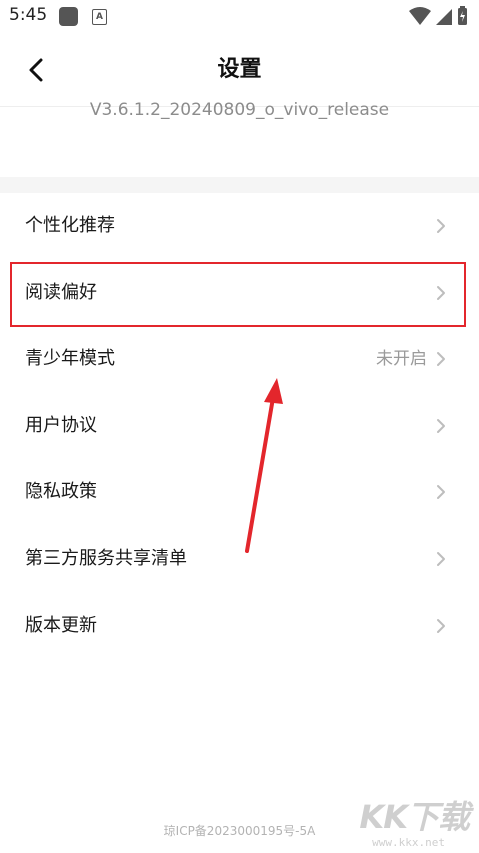  Describe the element at coordinates (106, 558) in the screenshot. I see `settings-item-label: 第三方服务共享清单` at that location.